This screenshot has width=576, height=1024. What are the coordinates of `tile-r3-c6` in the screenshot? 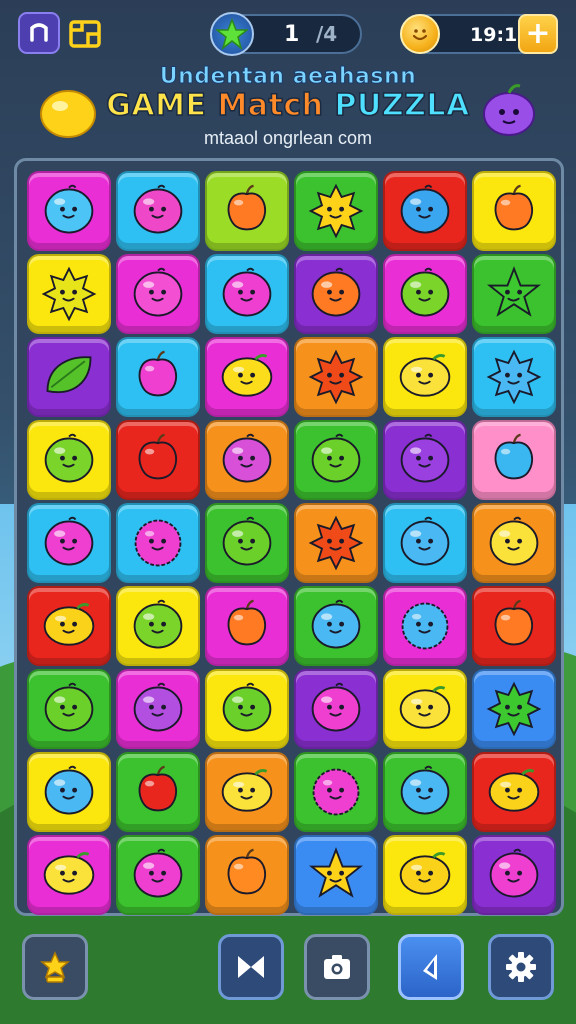 It's located at (514, 377).